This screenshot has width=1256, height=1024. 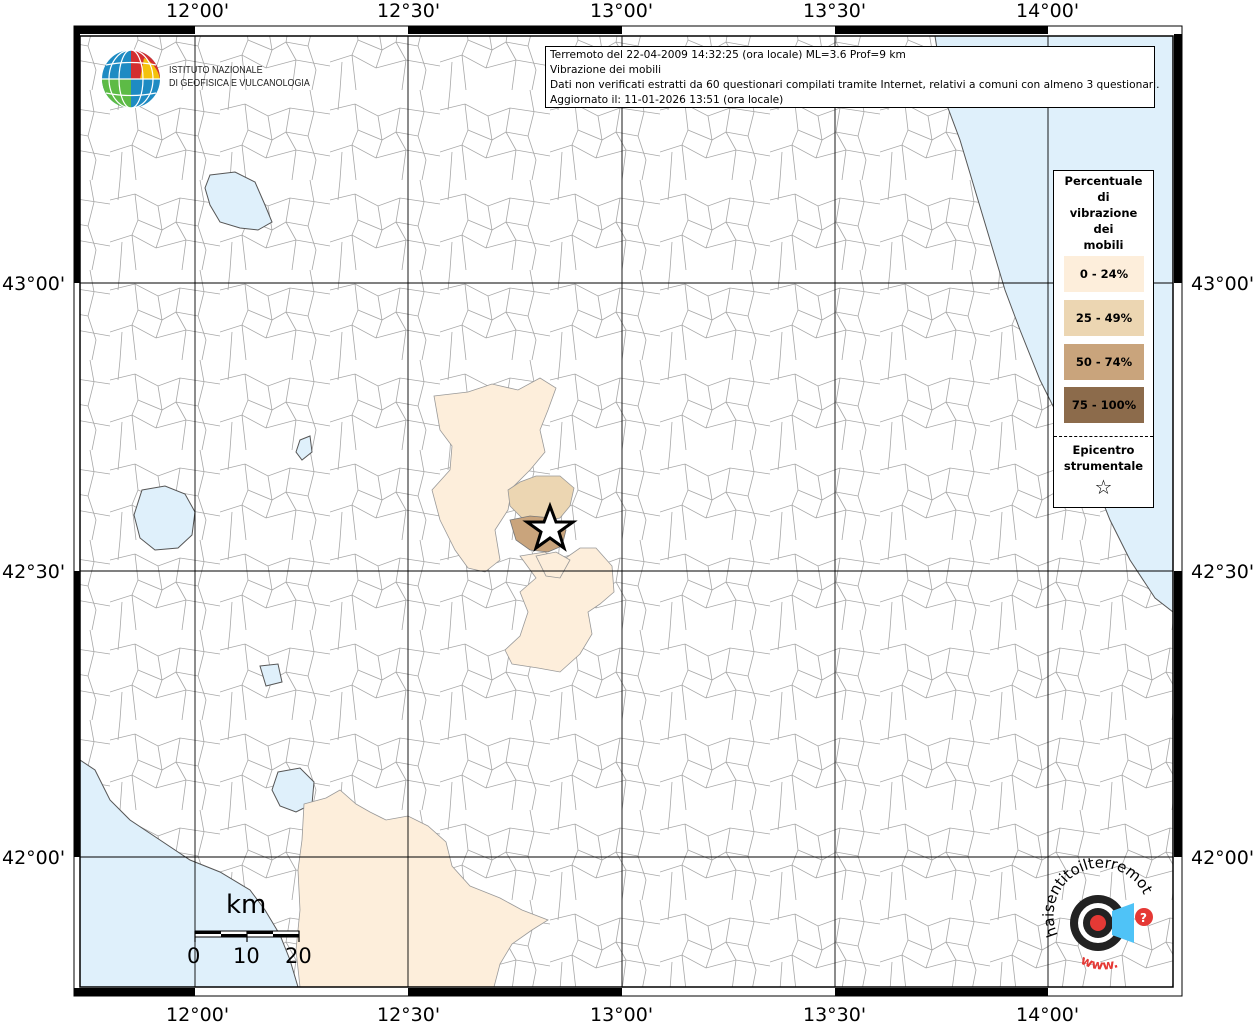 What do you see at coordinates (621, 11) in the screenshot?
I see `lon-label-top-1300: 13°00'` at bounding box center [621, 11].